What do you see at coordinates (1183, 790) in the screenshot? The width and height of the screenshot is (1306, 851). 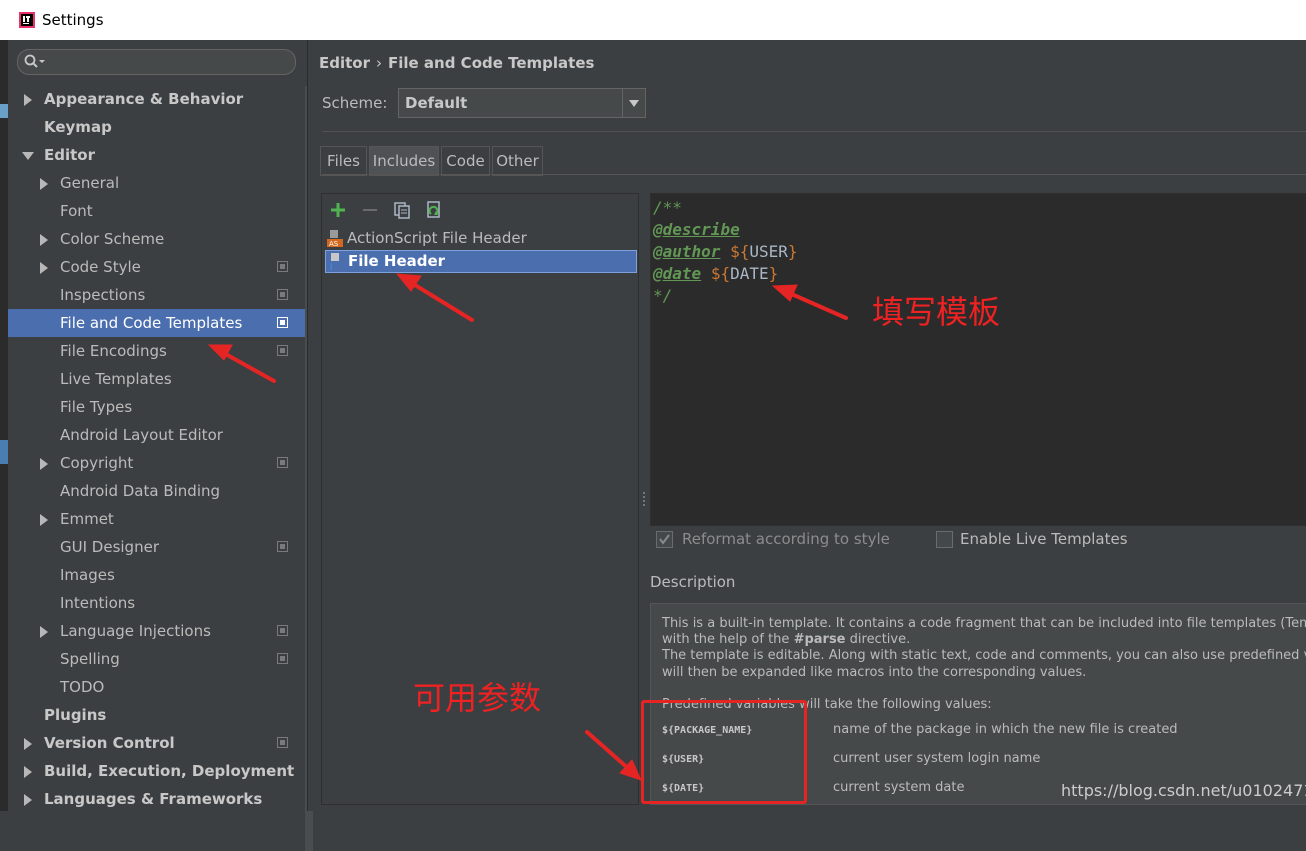 I see `watermark: https://blog.csdn.net/u010247166` at bounding box center [1183, 790].